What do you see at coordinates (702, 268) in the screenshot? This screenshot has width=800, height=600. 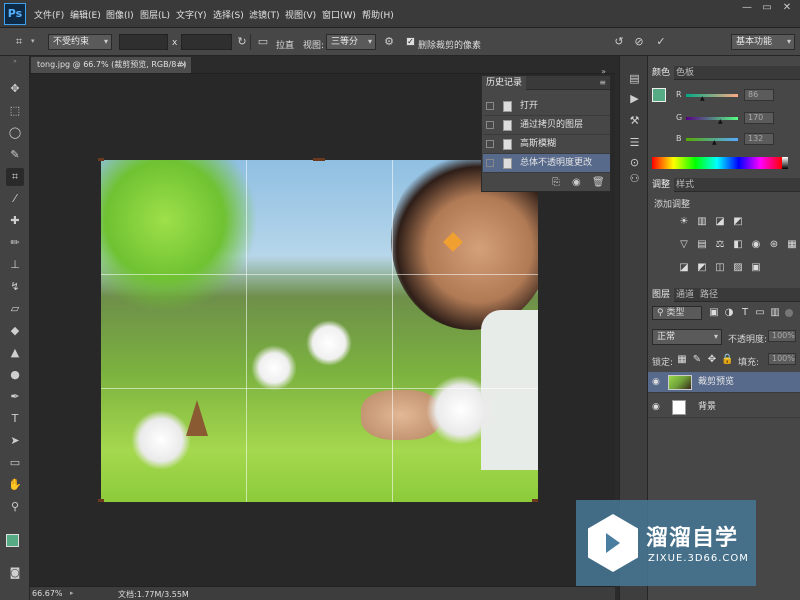 I see `posterize-icon: ◩` at bounding box center [702, 268].